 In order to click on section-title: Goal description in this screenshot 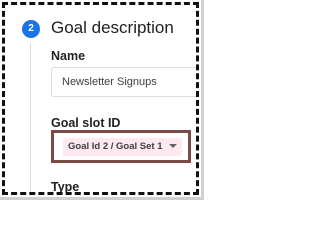, I will do `click(112, 27)`.